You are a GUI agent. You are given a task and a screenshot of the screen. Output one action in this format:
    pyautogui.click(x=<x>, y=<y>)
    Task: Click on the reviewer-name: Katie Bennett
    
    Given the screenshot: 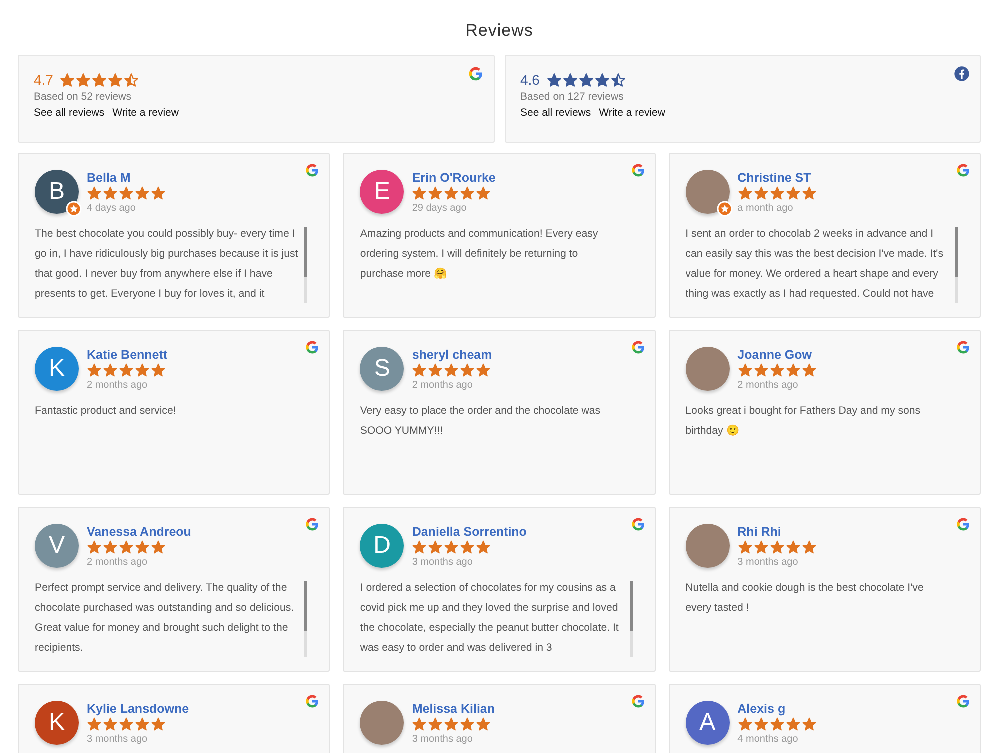 What is the action you would take?
    pyautogui.click(x=127, y=355)
    